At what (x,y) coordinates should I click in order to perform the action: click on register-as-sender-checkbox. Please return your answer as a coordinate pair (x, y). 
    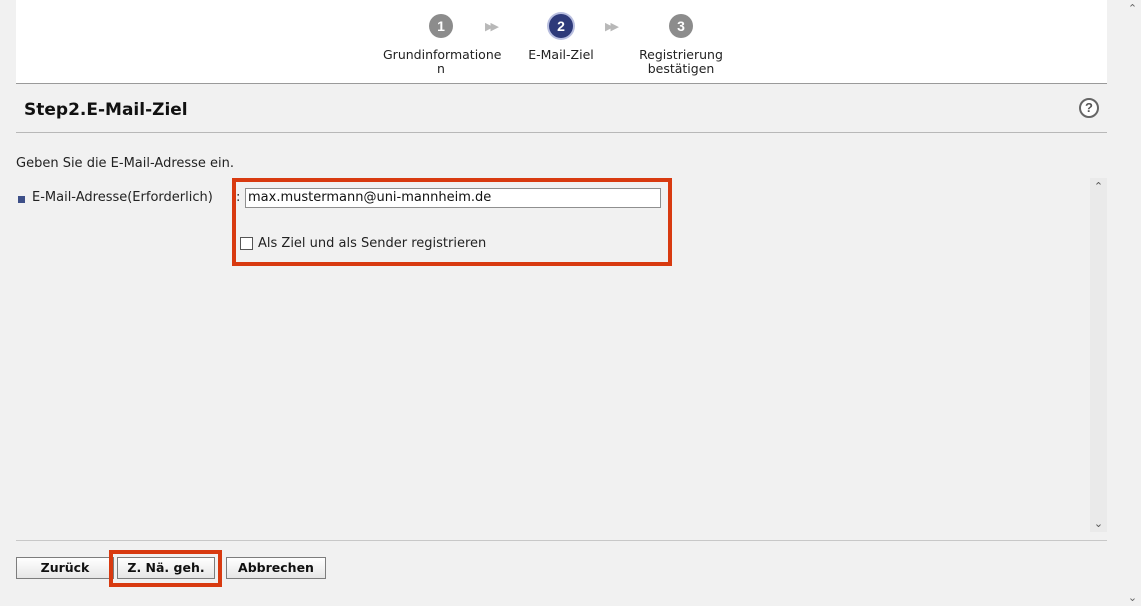
    Looking at the image, I should click on (246, 243).